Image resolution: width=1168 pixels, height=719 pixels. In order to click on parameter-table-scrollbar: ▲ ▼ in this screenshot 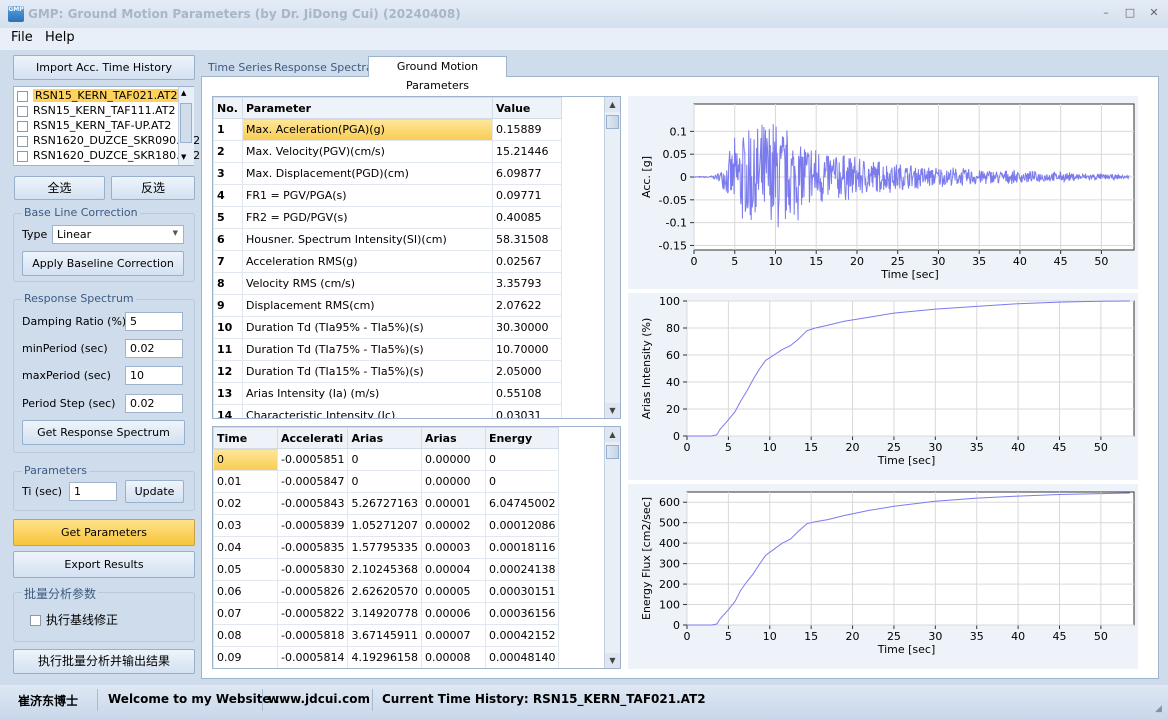, I will do `click(612, 257)`.